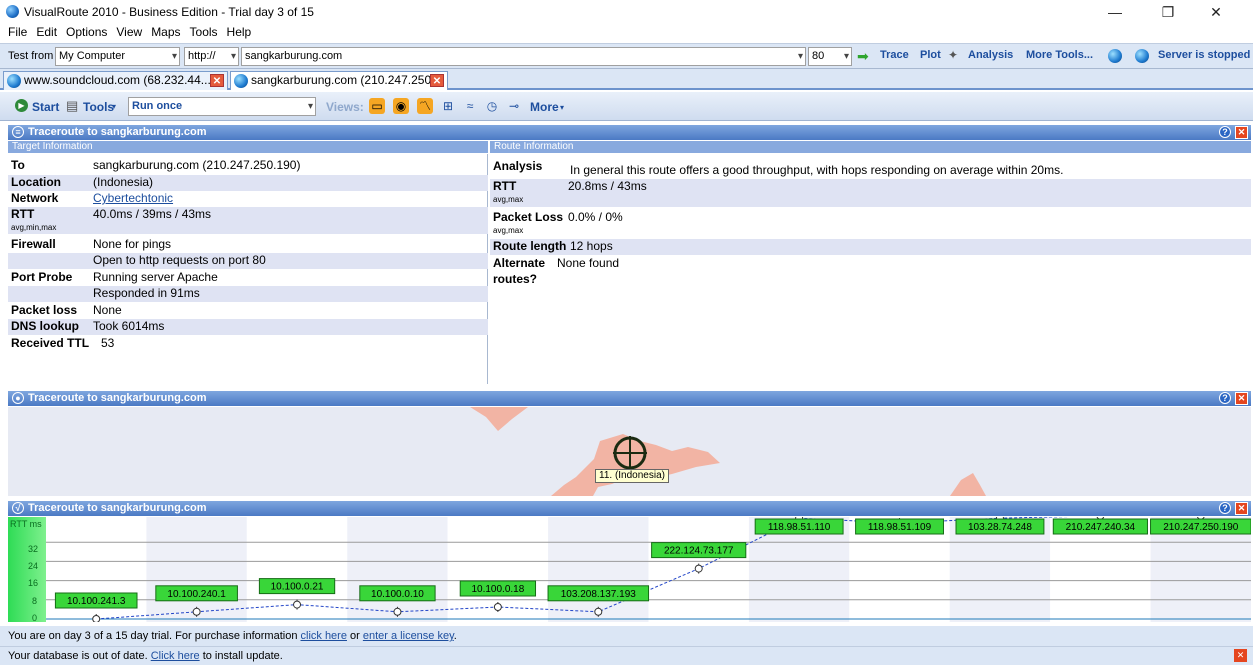 This screenshot has width=1253, height=665. What do you see at coordinates (629, 398) in the screenshot?
I see `map-panel-header: ● Traceroute to sangkarburung.com ? ✕` at bounding box center [629, 398].